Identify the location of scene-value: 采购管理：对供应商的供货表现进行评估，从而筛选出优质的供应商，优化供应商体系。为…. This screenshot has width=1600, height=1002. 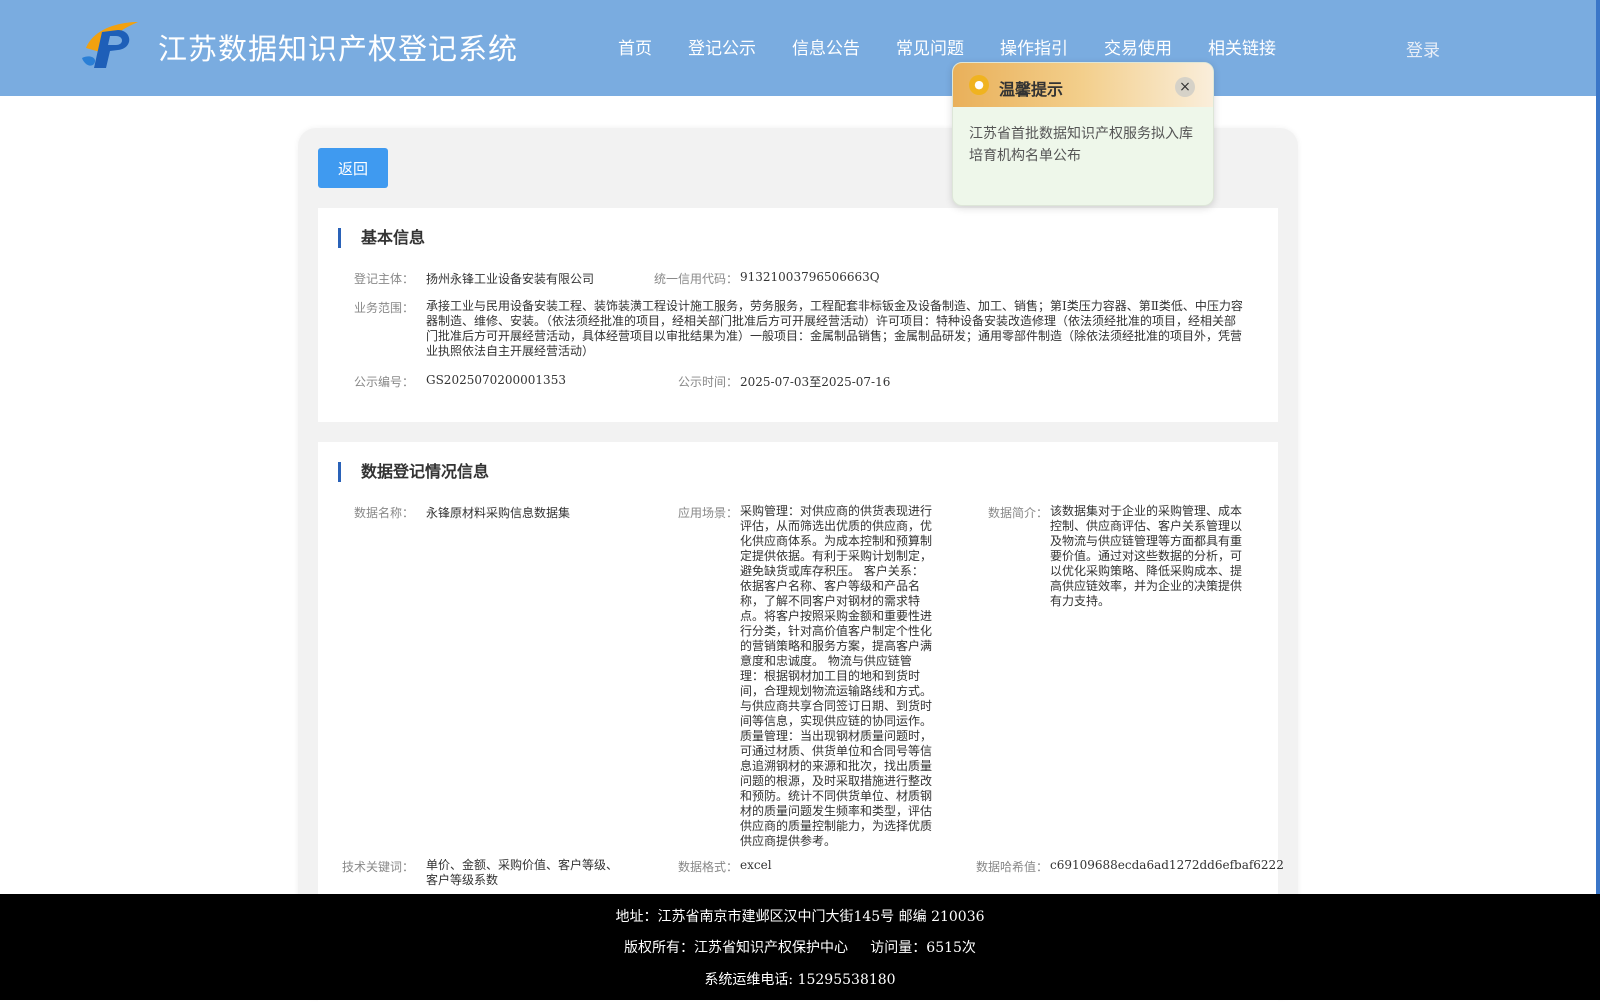
(836, 676).